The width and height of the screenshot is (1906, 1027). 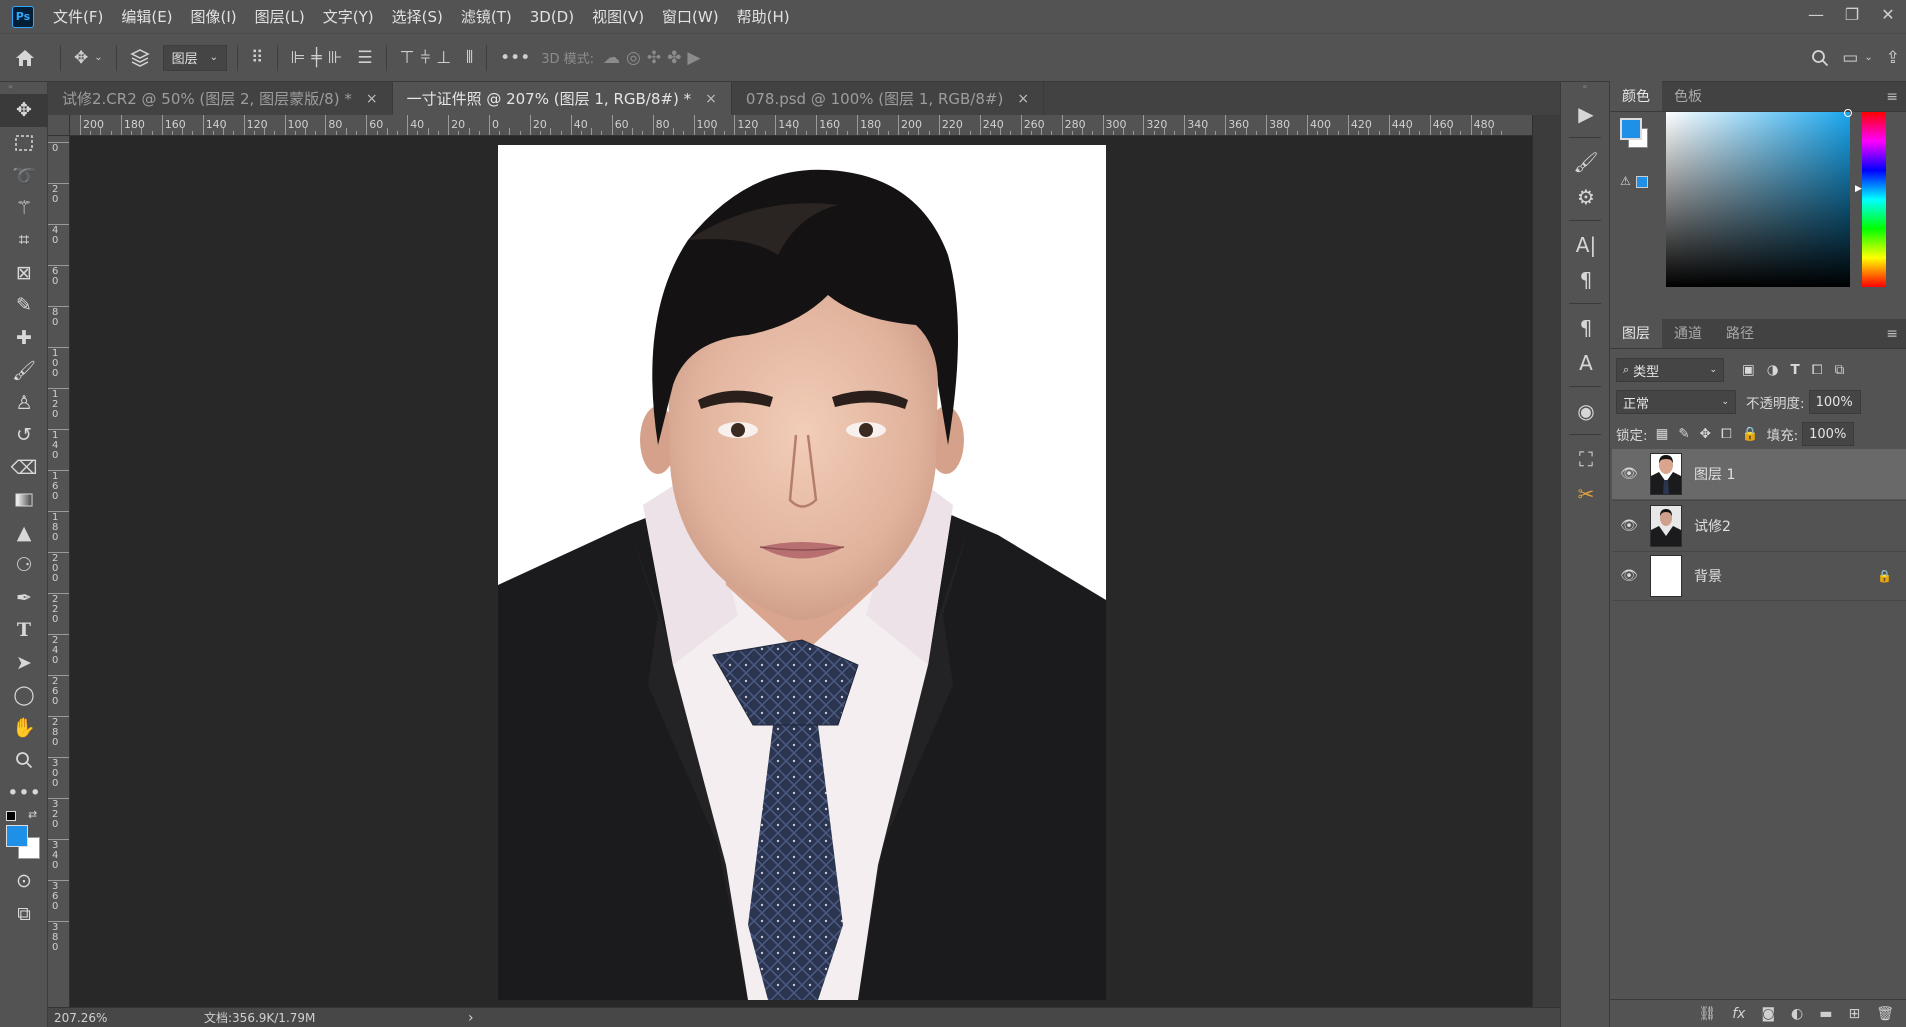 What do you see at coordinates (24, 760) in the screenshot?
I see `zoom-tool-icon` at bounding box center [24, 760].